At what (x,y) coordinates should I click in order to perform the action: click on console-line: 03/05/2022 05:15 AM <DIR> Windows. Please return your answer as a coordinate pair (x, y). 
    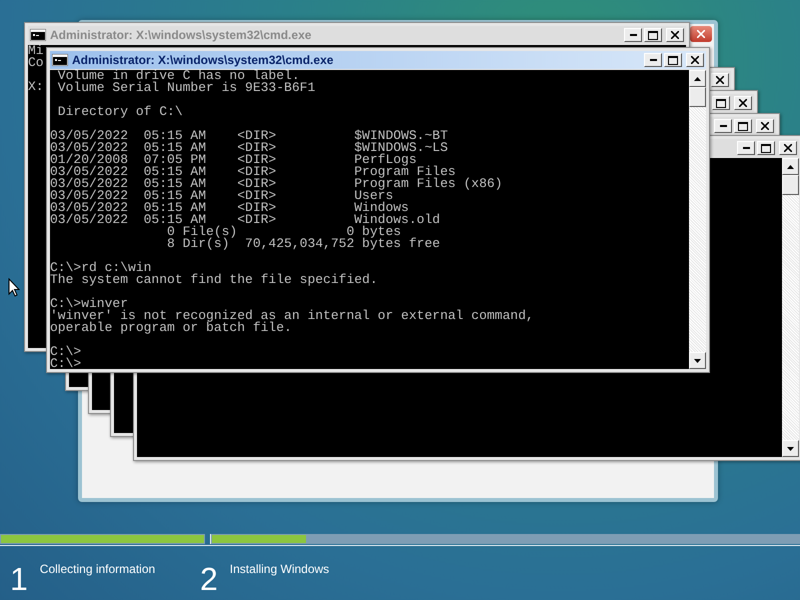
    Looking at the image, I should click on (229, 208).